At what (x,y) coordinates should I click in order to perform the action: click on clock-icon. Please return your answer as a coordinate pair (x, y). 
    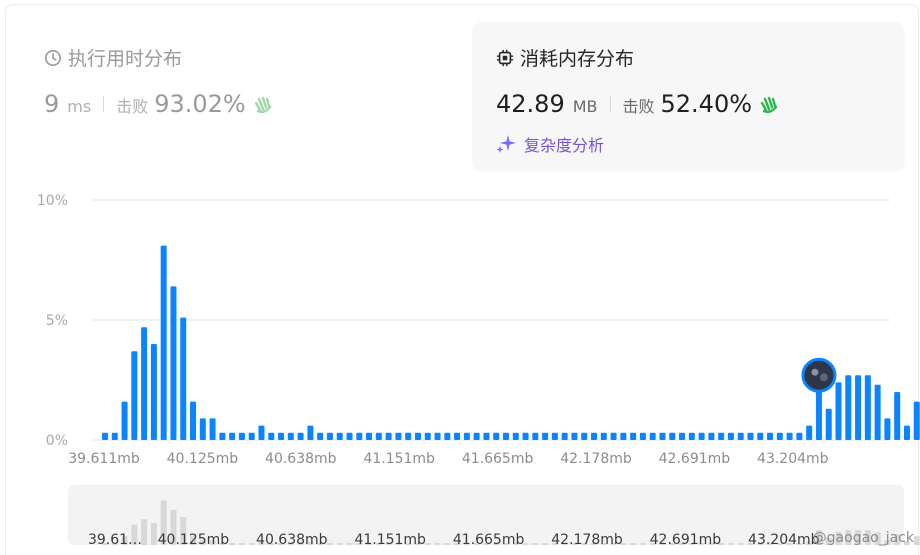
    Looking at the image, I should click on (53, 58).